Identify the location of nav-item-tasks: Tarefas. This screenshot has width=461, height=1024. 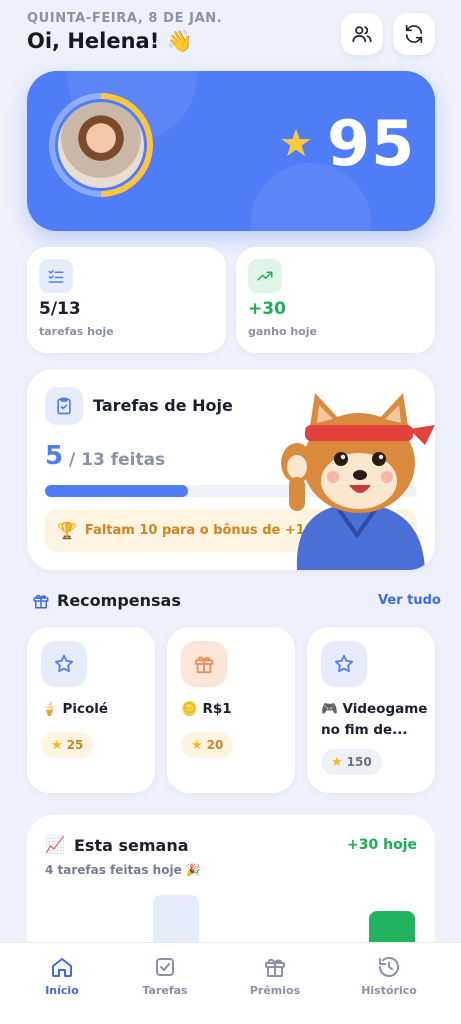
(165, 976).